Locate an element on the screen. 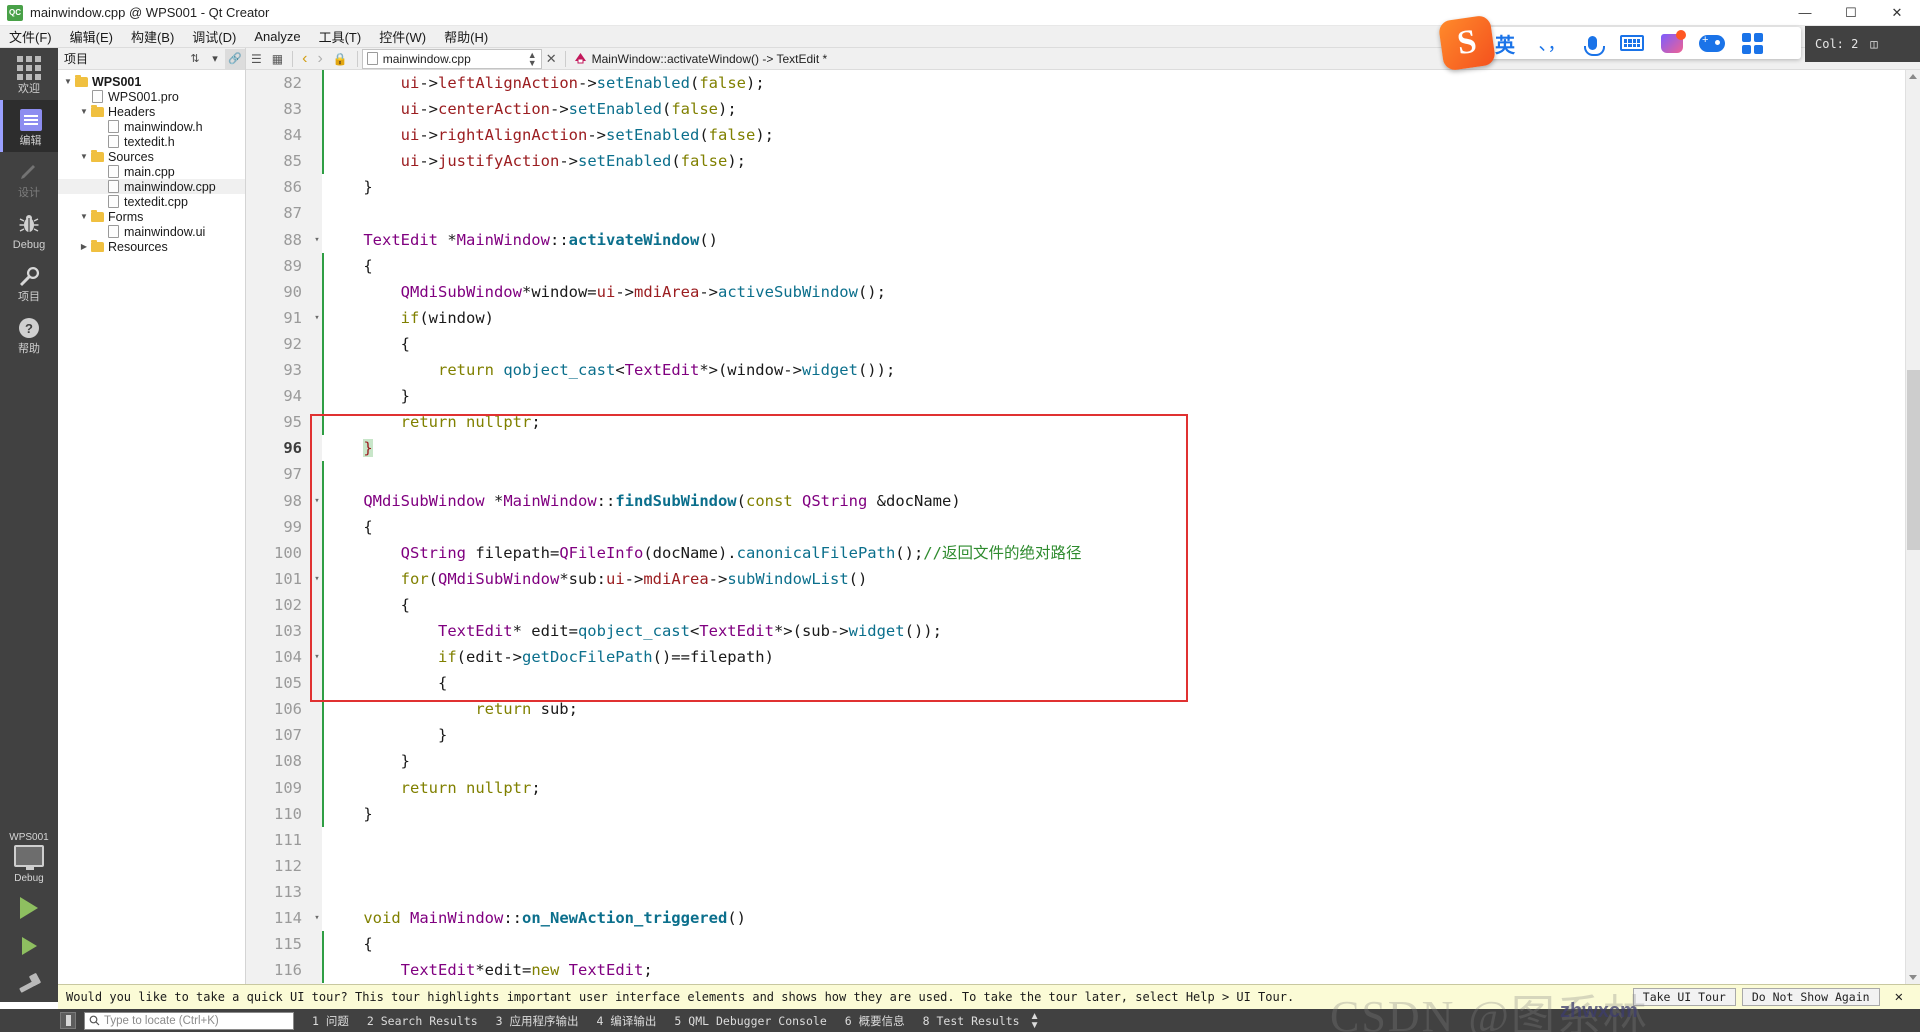 The height and width of the screenshot is (1032, 1920). code-line: 110 } is located at coordinates (1083, 813).